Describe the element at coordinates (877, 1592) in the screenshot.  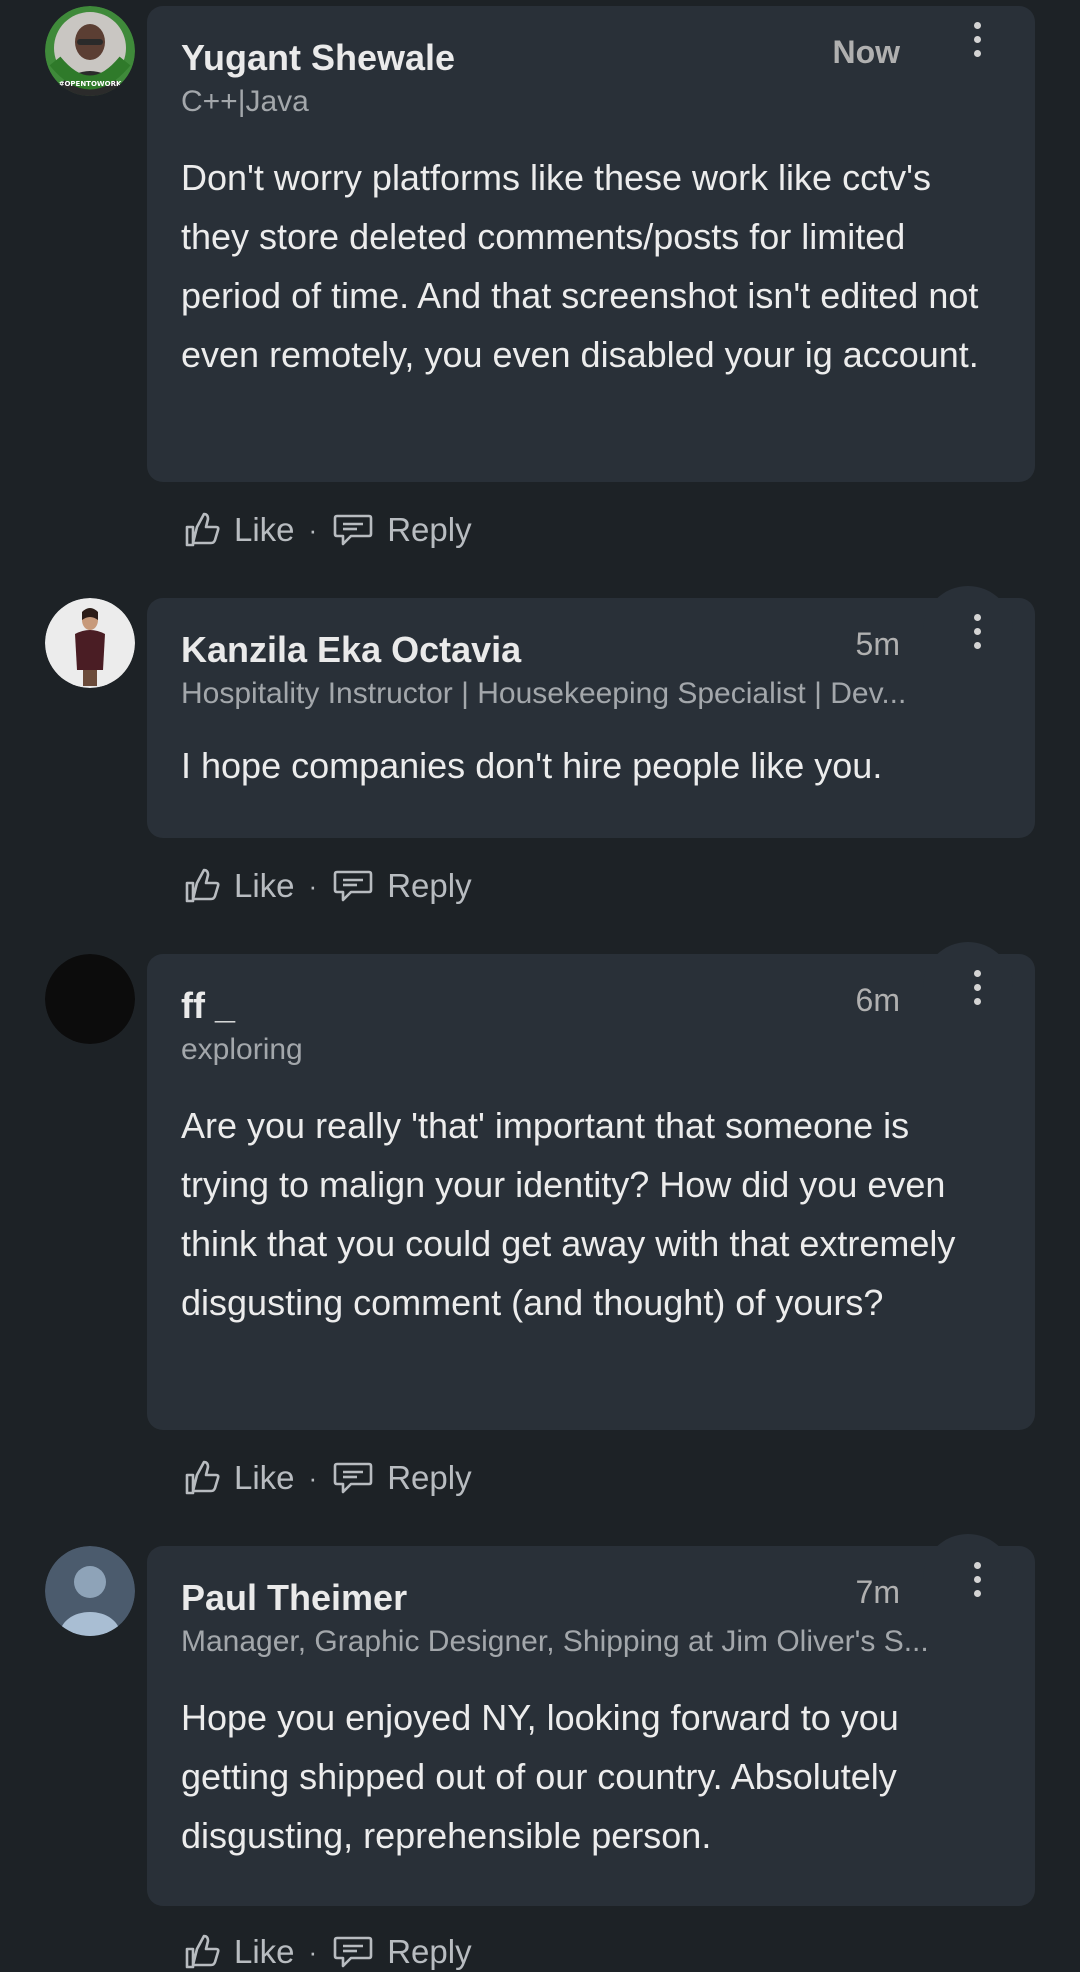
I see `comment-timestamp: 7m` at that location.